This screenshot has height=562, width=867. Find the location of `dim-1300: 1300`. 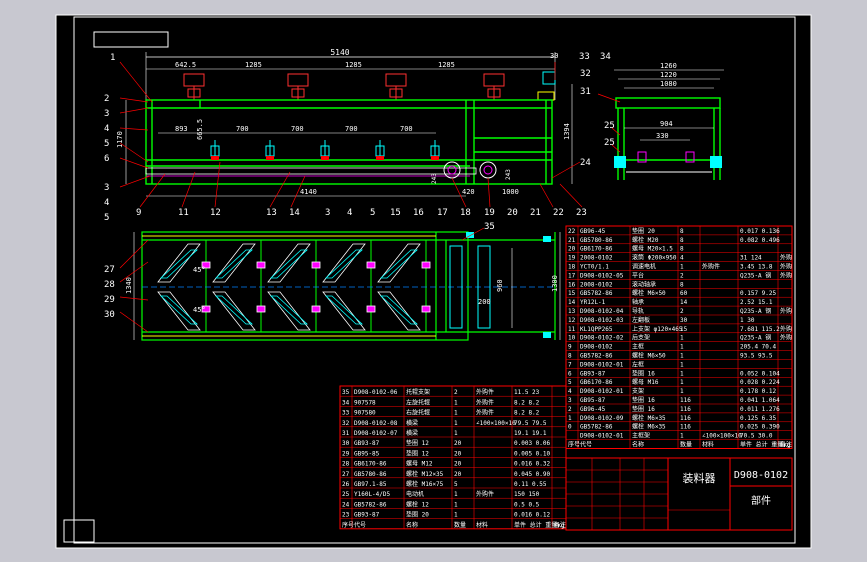

dim-1300: 1300 is located at coordinates (555, 283).